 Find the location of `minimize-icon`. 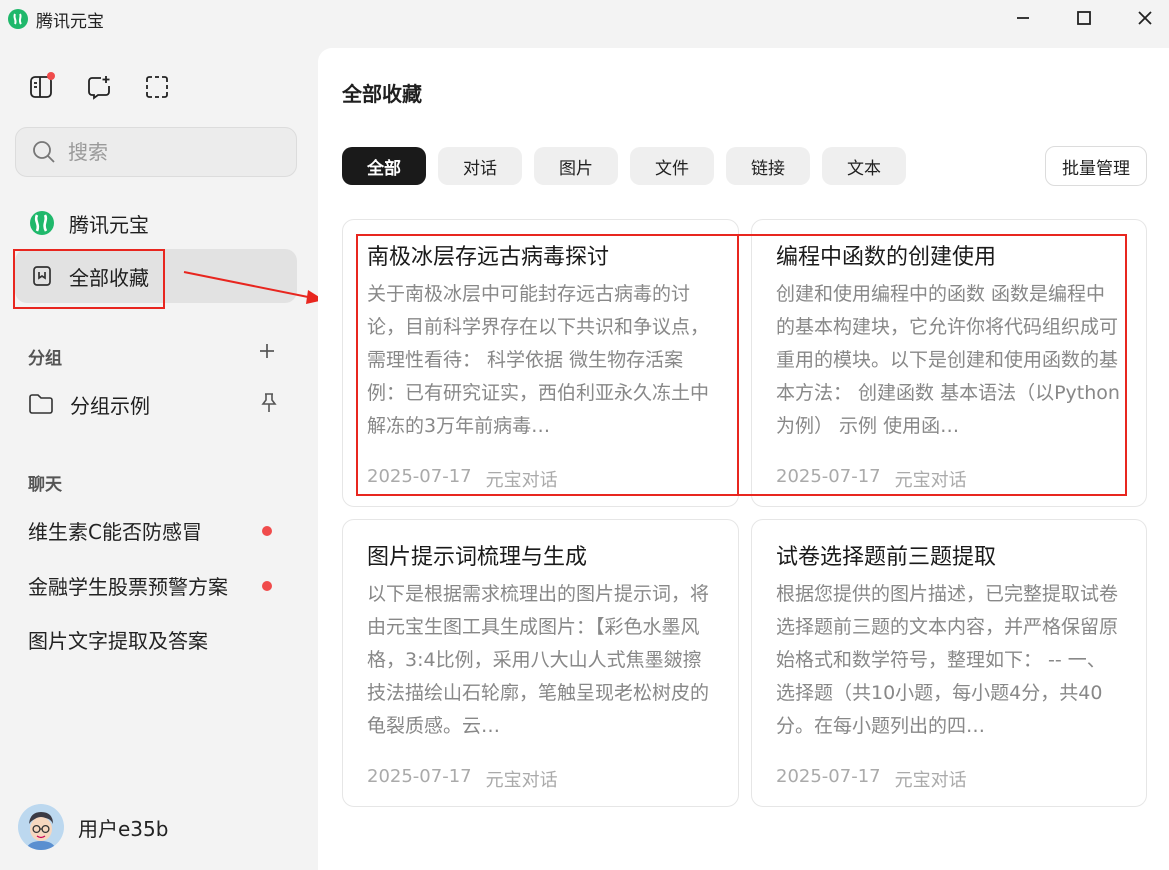

minimize-icon is located at coordinates (1023, 18).